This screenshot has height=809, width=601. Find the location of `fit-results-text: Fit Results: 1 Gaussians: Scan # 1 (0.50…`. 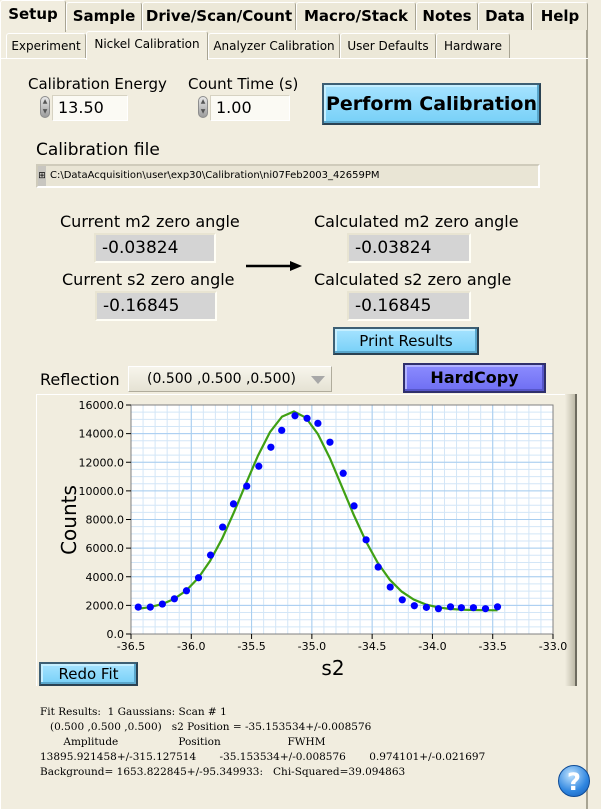

fit-results-text: Fit Results: 1 Gaussians: Scan # 1 (0.50… is located at coordinates (262, 742).